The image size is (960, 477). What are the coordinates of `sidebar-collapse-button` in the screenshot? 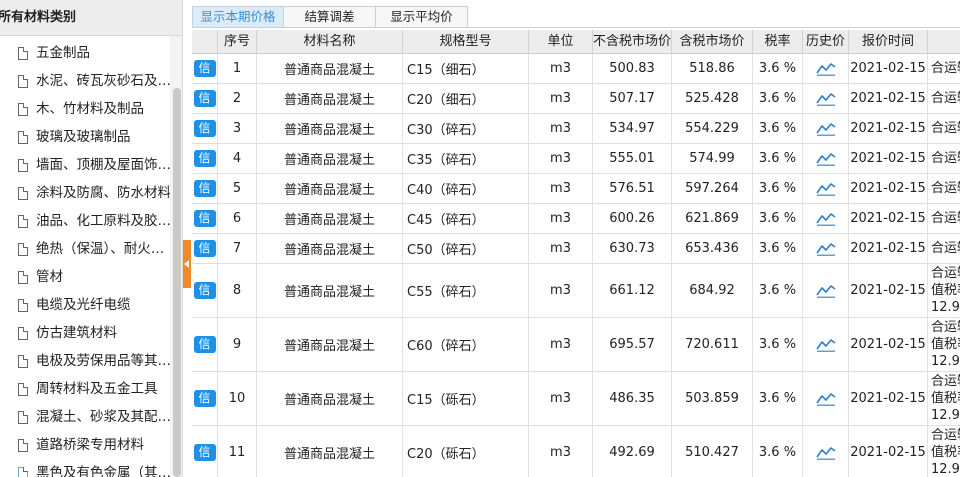 It's located at (187, 264).